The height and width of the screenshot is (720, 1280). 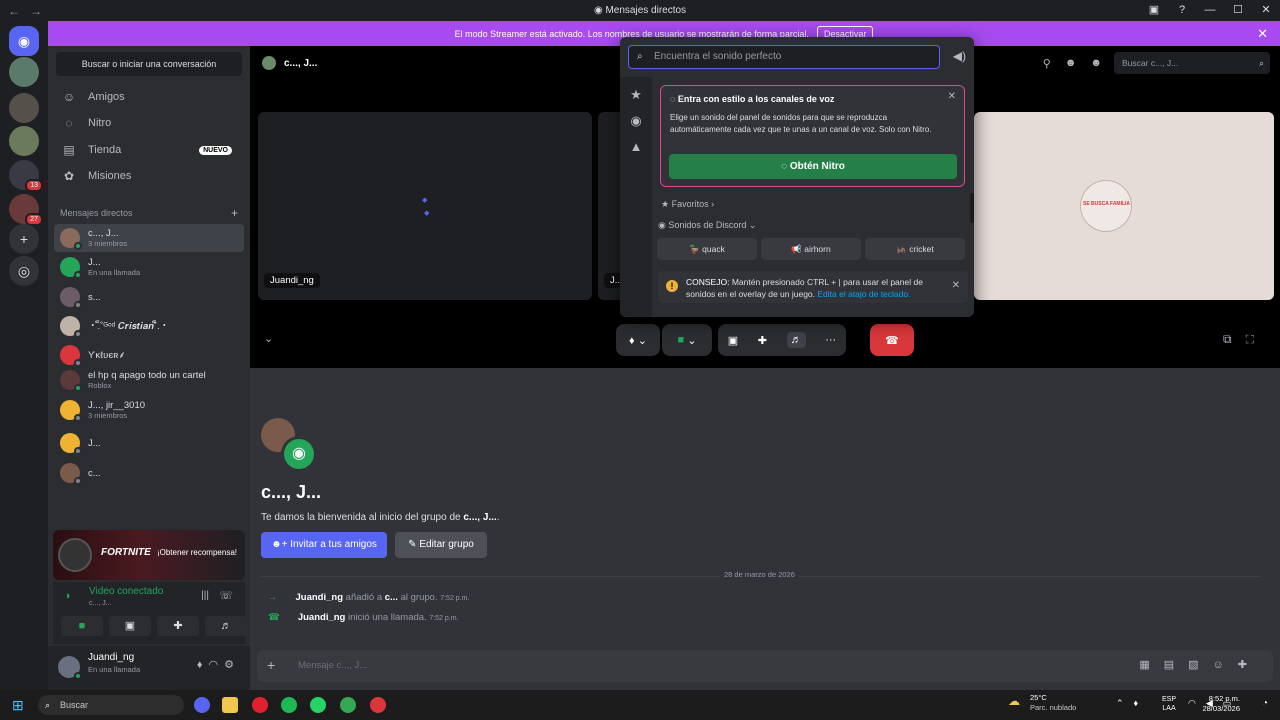 What do you see at coordinates (234, 213) in the screenshot?
I see `create-dm-icon: +` at bounding box center [234, 213].